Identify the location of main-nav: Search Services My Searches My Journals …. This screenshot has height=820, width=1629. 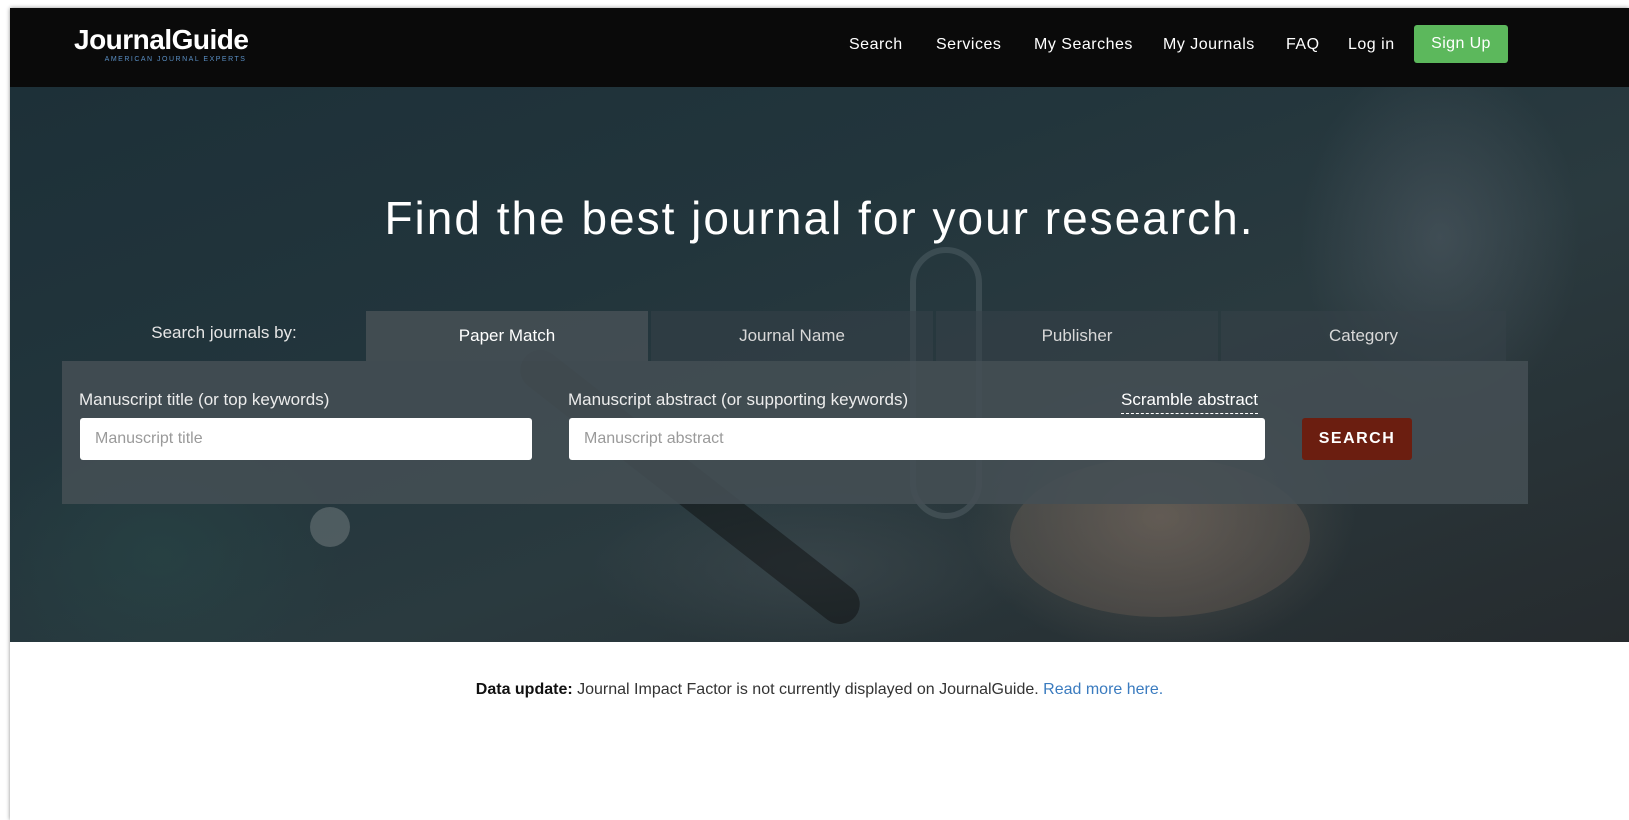
(819, 47).